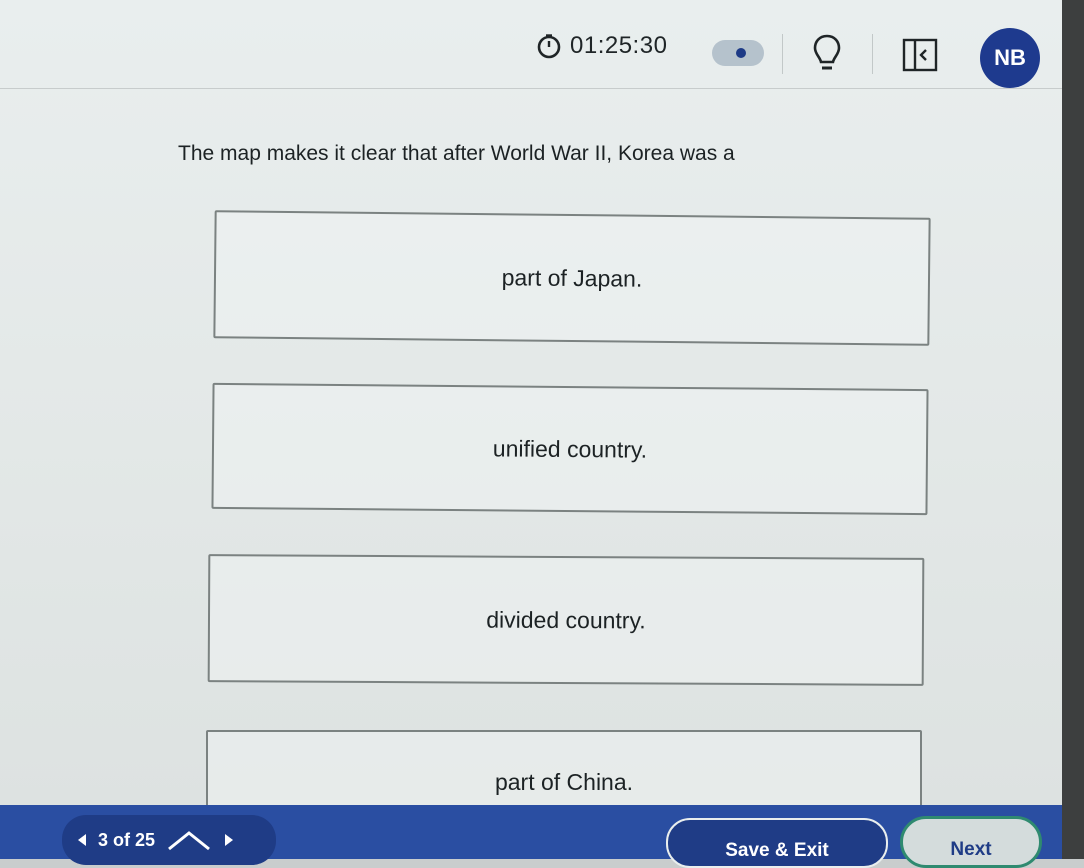 The height and width of the screenshot is (868, 1084). Describe the element at coordinates (189, 840) in the screenshot. I see `chevron-up-icon` at that location.